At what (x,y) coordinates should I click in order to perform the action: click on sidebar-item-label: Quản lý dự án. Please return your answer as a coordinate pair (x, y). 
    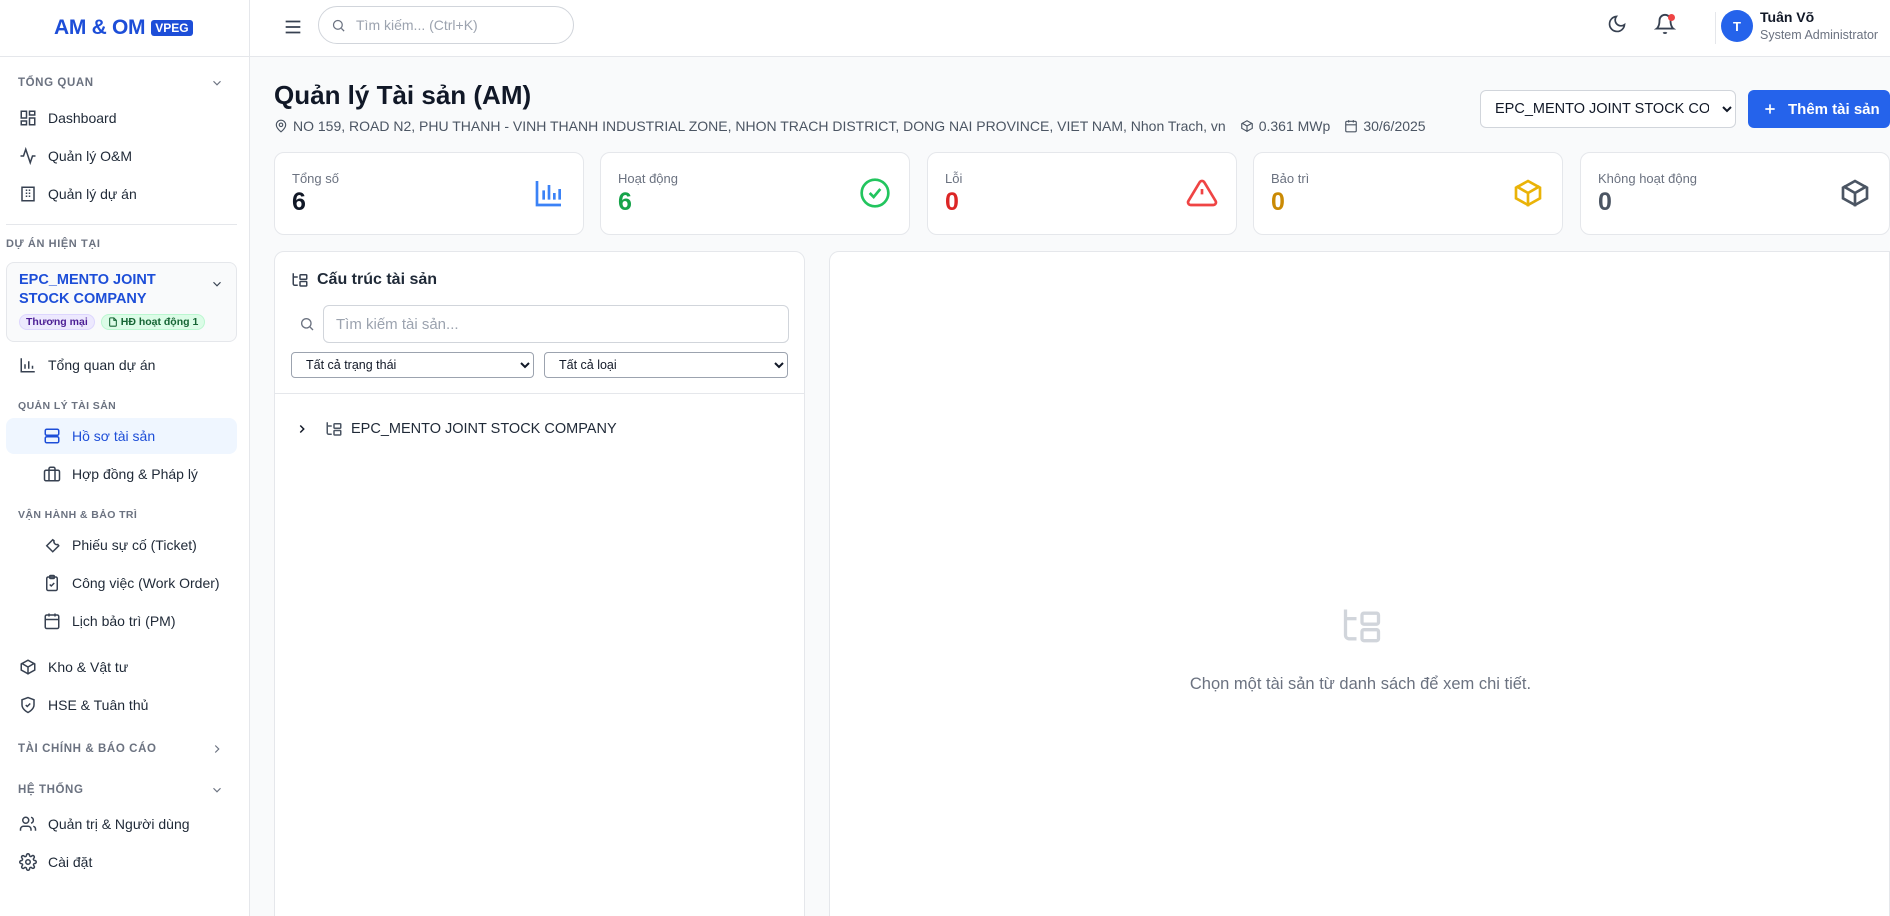
    Looking at the image, I should click on (92, 194).